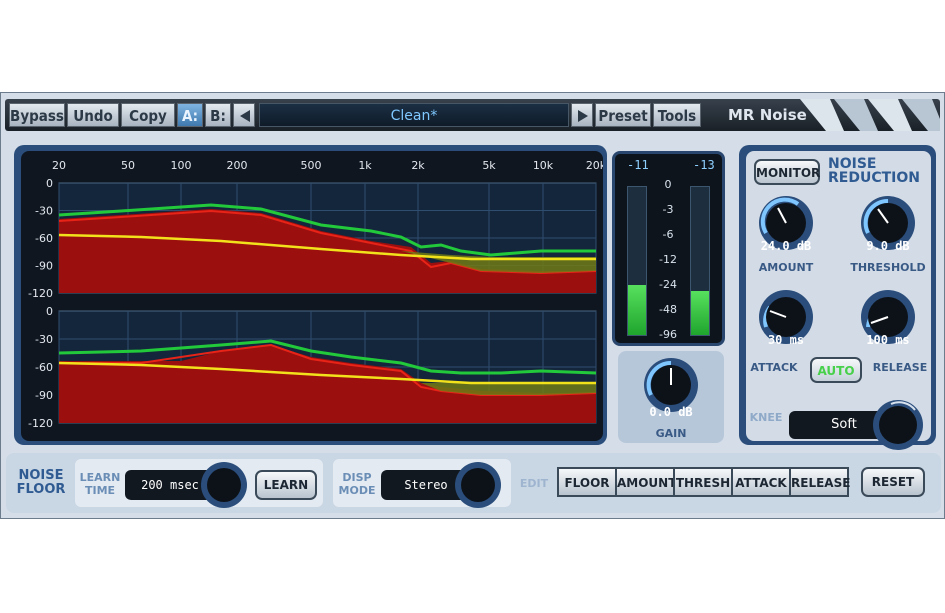 This screenshot has width=945, height=613. I want to click on frequency-tick-label: 100, so click(181, 165).